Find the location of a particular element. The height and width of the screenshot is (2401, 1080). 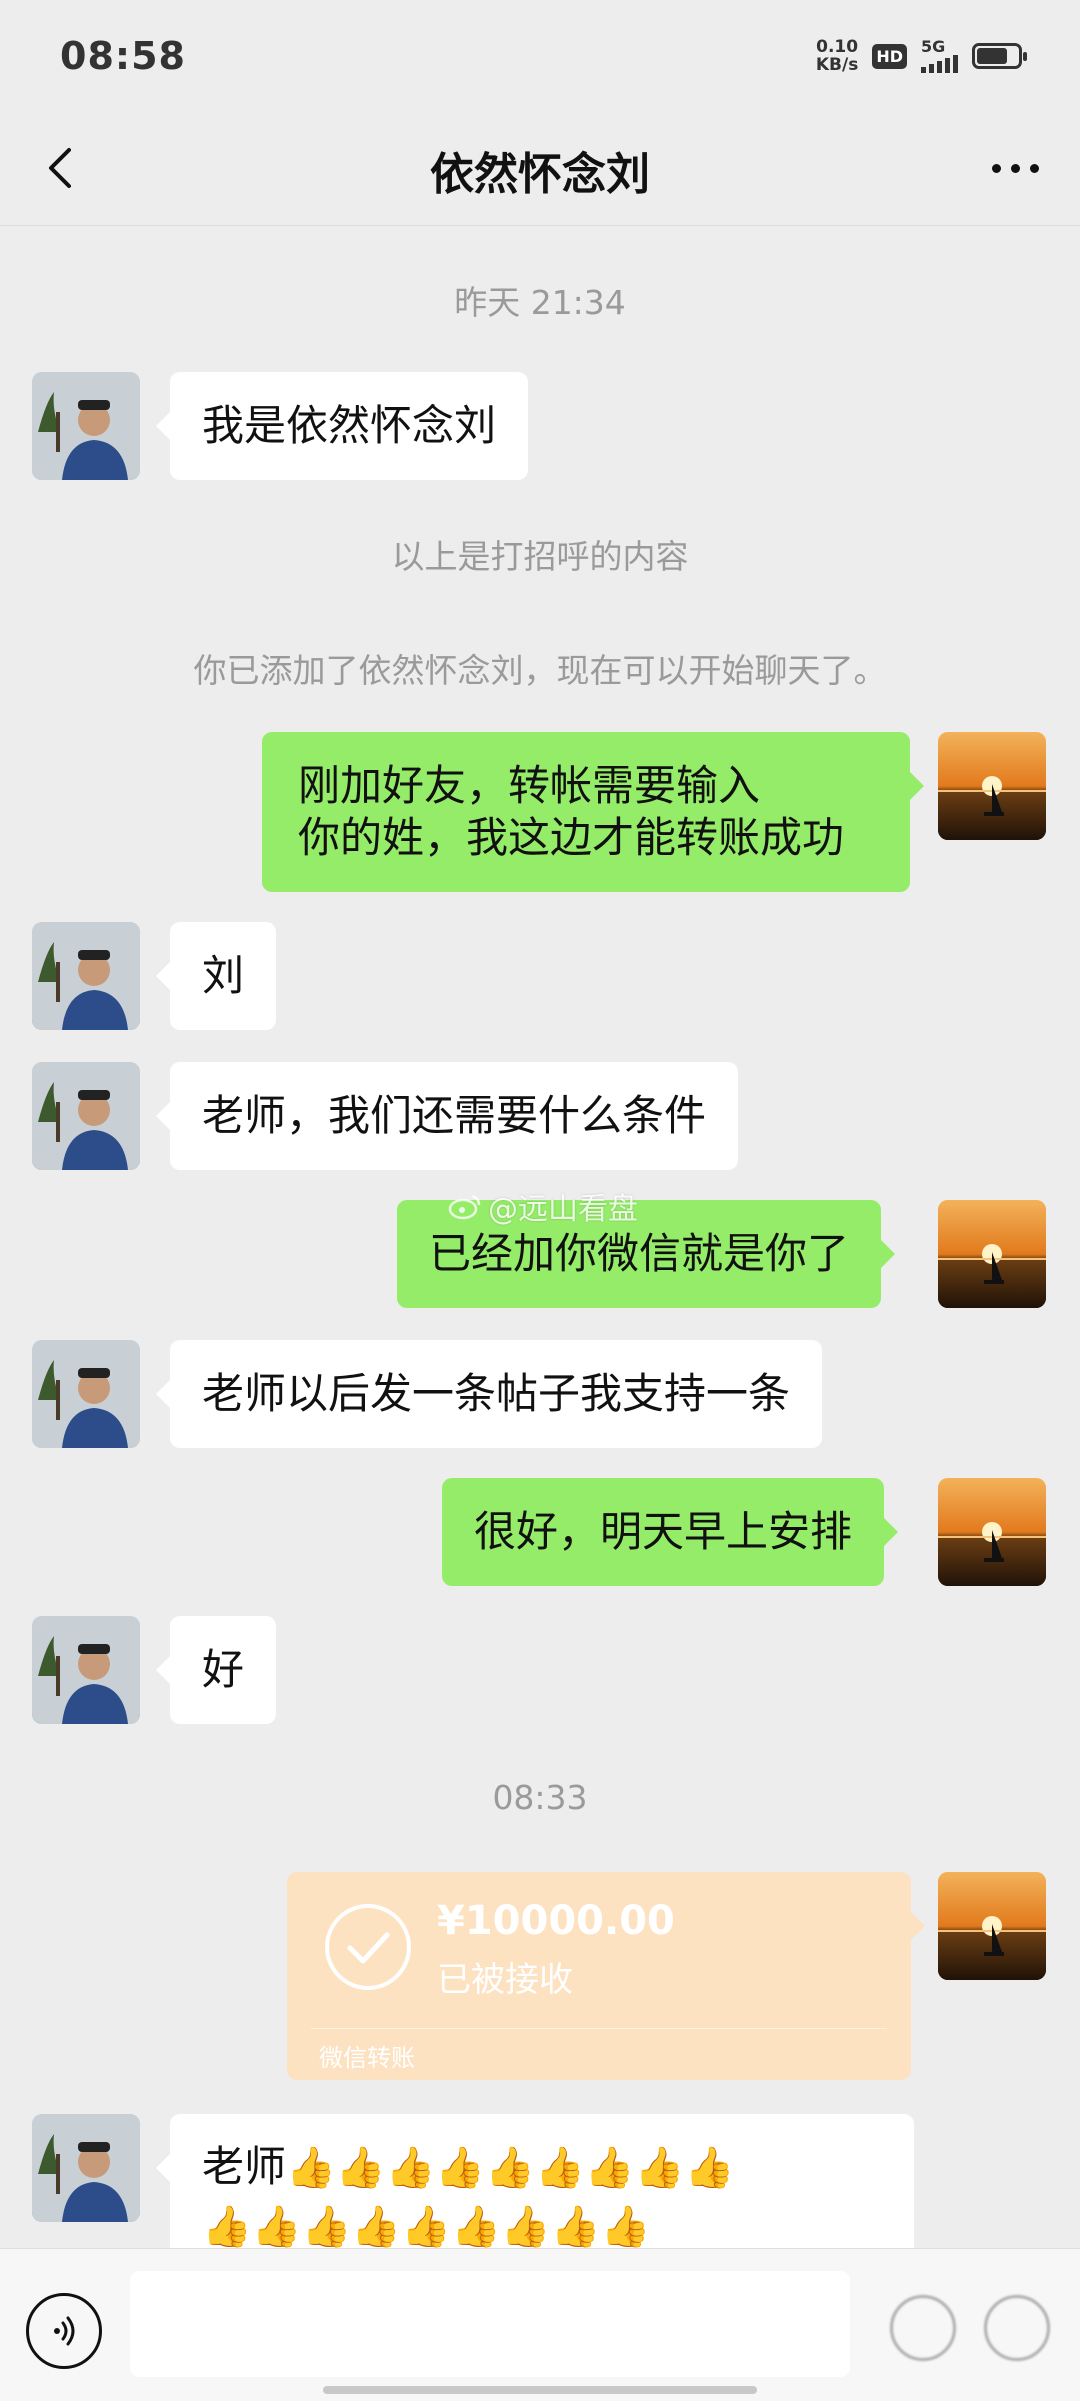

message-bubble-incoming: 老师以后发一条帖子我支持一条 is located at coordinates (489, 1394).